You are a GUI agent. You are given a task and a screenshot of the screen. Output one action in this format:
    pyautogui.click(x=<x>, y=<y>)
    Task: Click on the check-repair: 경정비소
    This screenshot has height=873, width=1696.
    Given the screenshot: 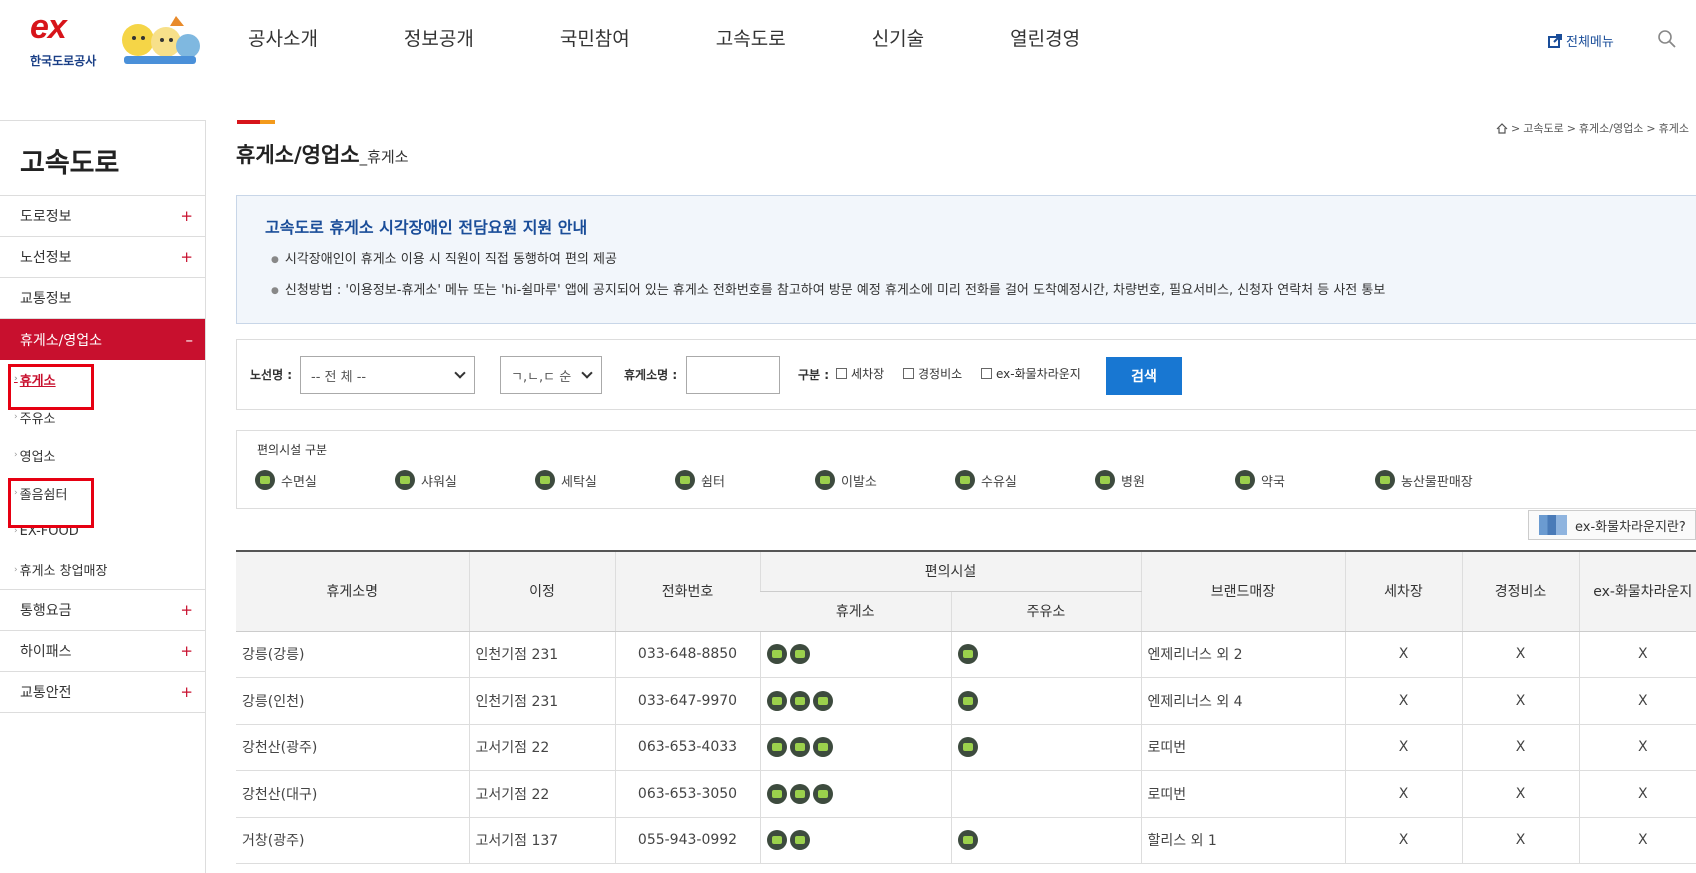 What is the action you would take?
    pyautogui.click(x=932, y=373)
    